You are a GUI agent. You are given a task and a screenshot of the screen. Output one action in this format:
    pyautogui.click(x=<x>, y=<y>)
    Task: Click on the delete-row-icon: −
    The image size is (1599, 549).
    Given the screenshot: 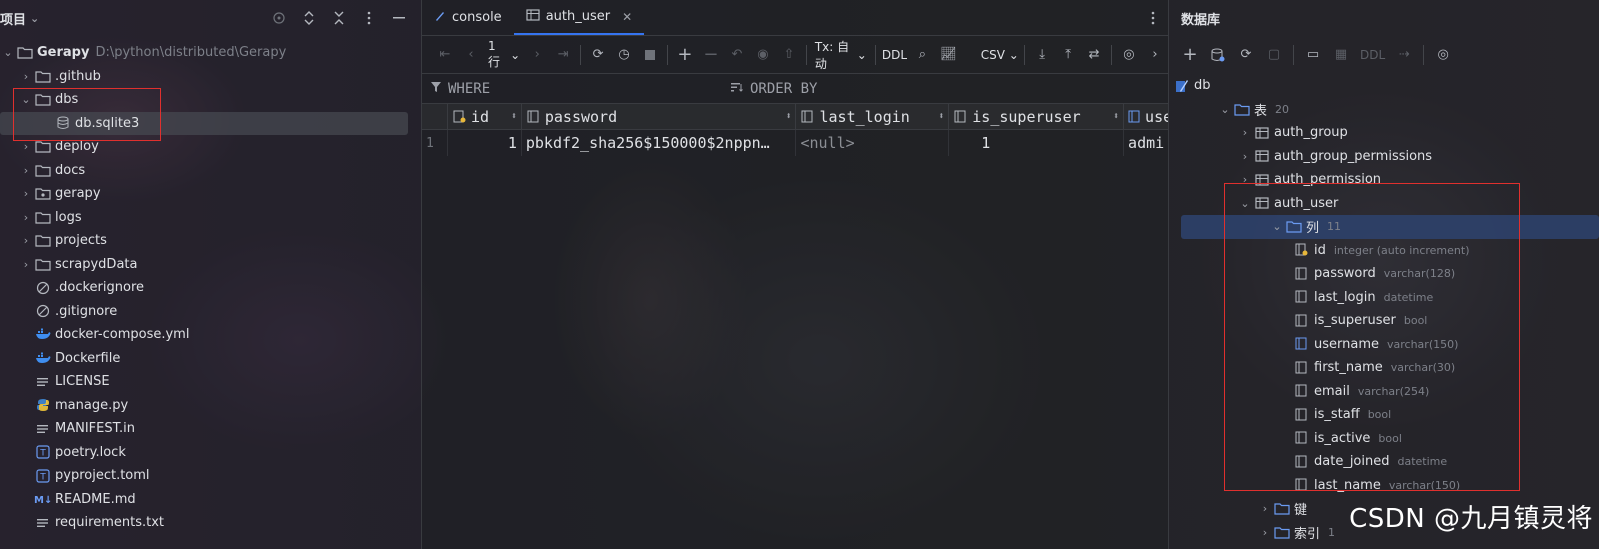 What is the action you would take?
    pyautogui.click(x=711, y=55)
    